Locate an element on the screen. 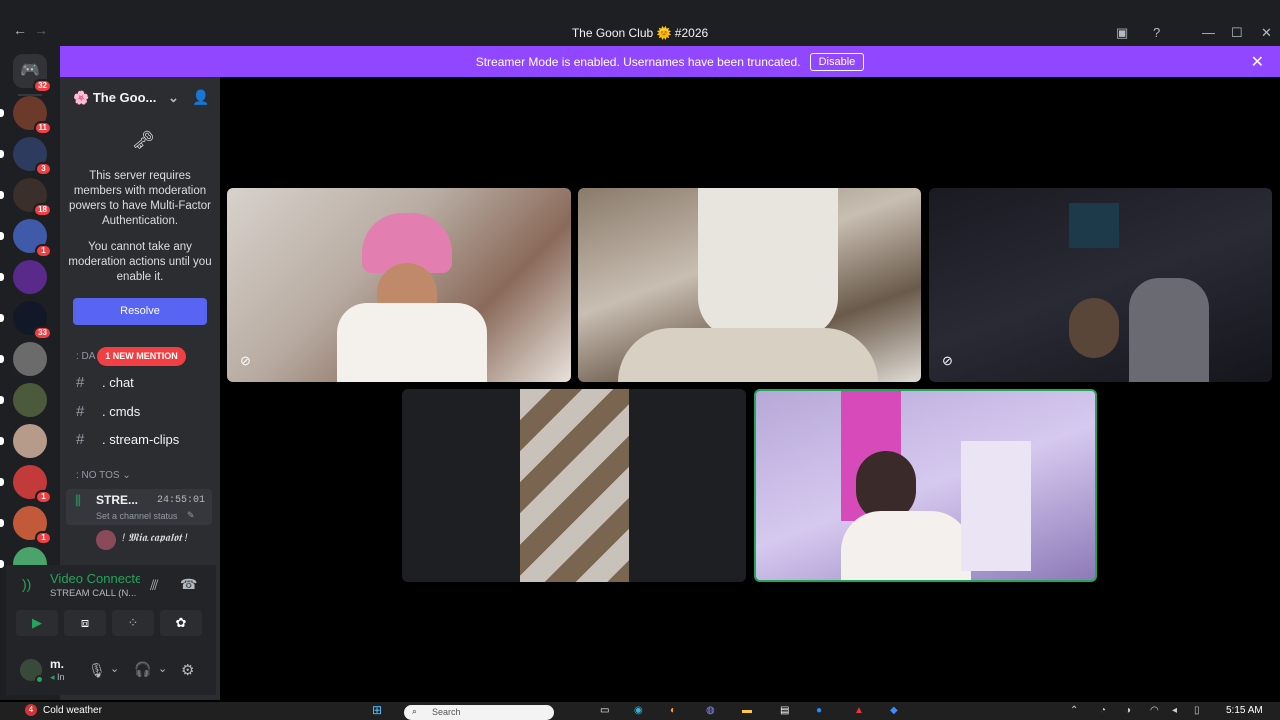 The image size is (1280, 720). channel-status: Set a channel status is located at coordinates (137, 516).